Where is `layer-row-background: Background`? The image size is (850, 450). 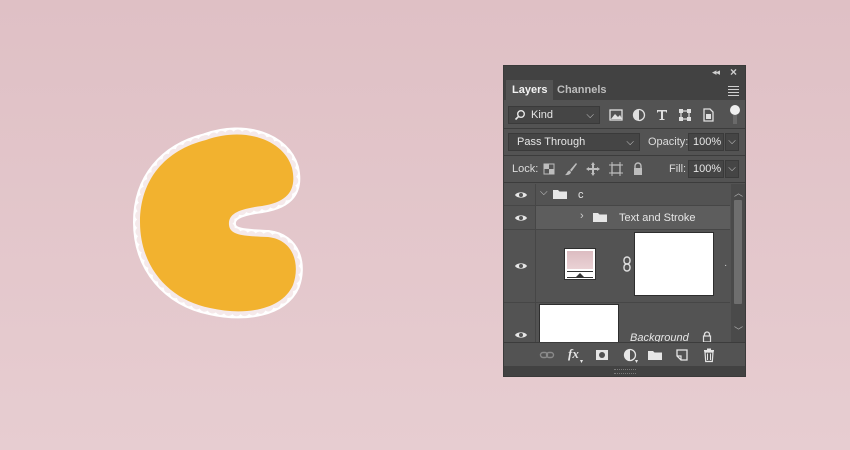
layer-row-background: Background is located at coordinates (617, 322).